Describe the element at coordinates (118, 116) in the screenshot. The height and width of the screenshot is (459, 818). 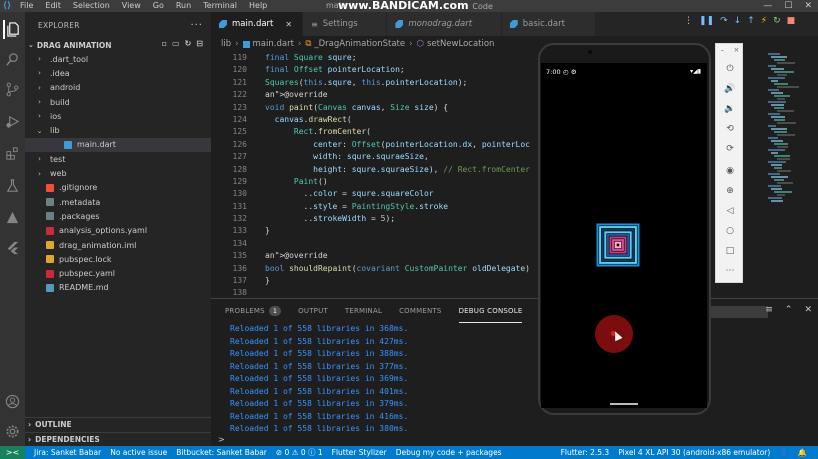
I see `tree-item-folder: › ios` at that location.